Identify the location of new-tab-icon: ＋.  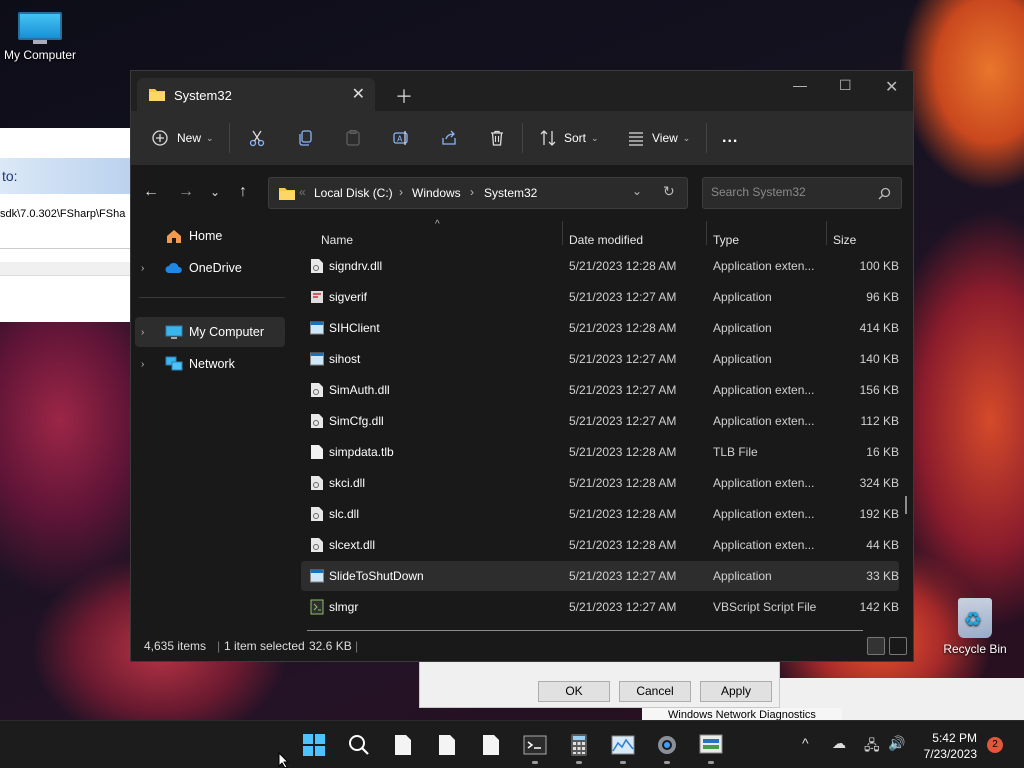
(404, 96).